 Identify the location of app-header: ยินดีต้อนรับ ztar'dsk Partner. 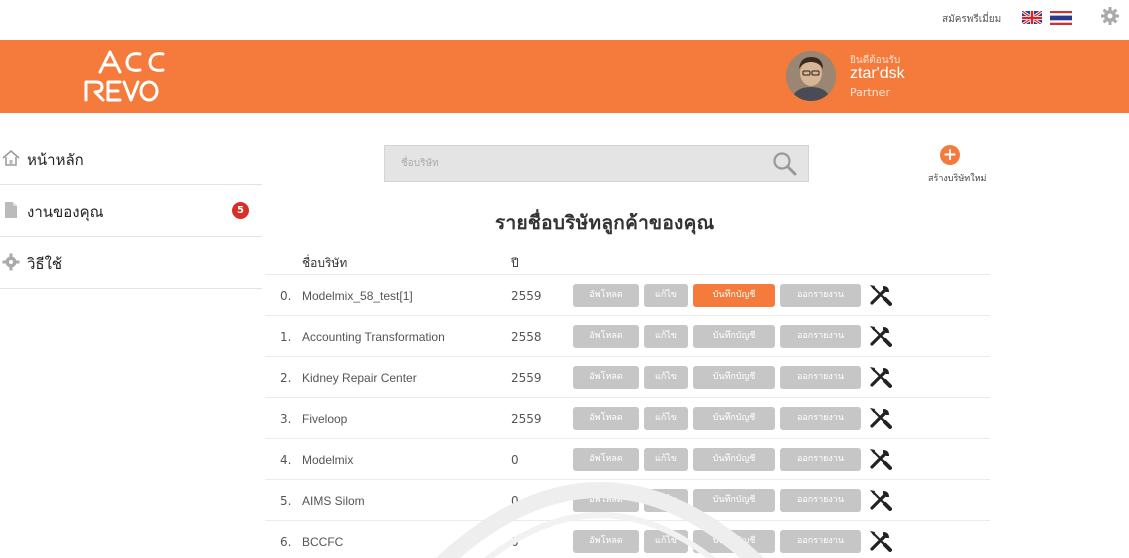
(564, 76).